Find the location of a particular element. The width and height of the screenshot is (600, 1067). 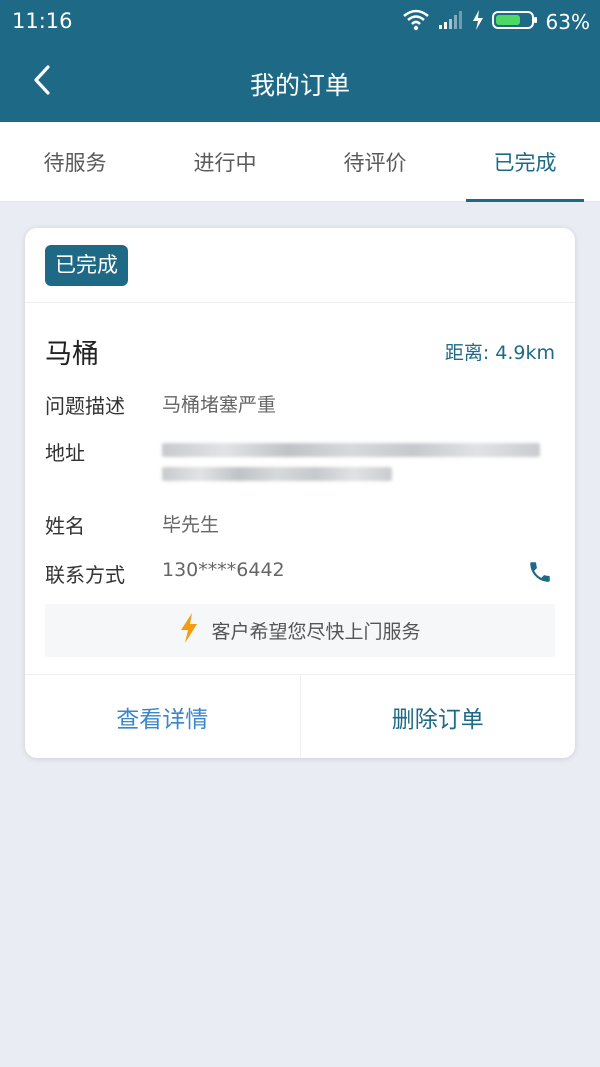

status-time: 11:16 is located at coordinates (42, 21).